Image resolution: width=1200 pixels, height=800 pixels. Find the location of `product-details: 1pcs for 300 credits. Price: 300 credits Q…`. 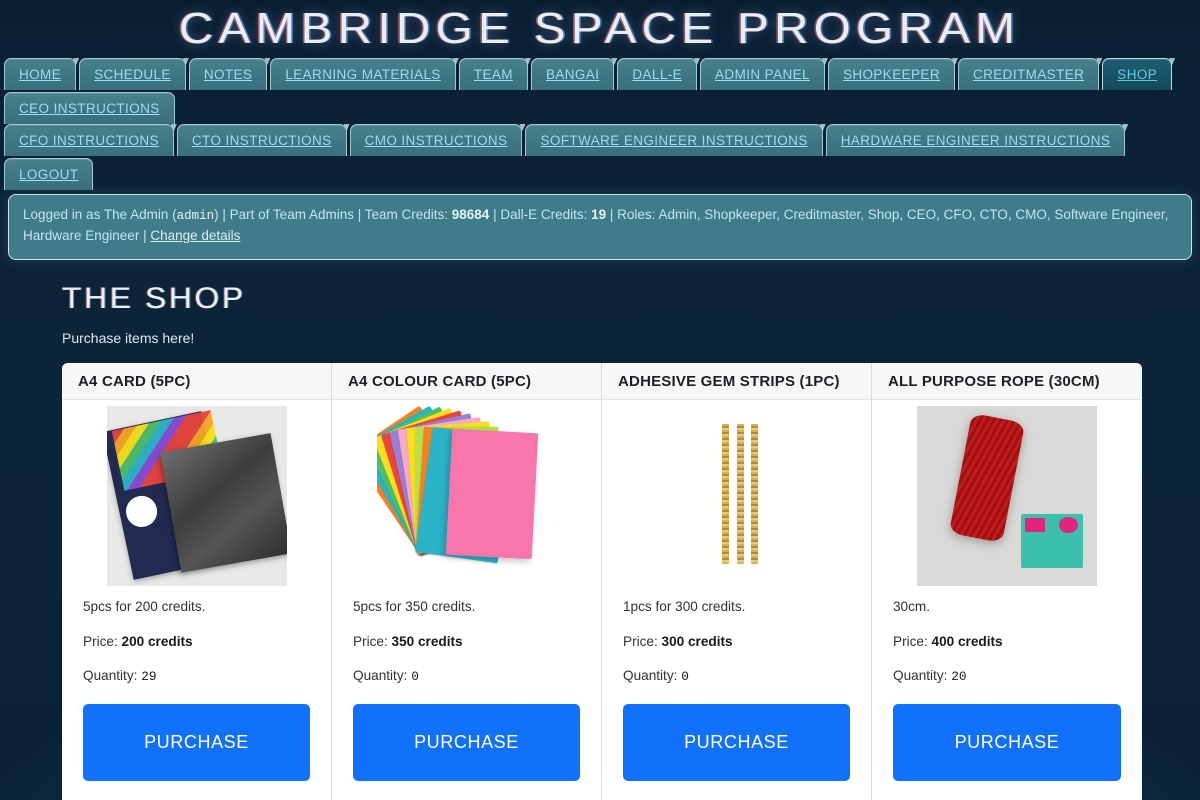

product-details: 1pcs for 300 credits. Price: 300 credits Q… is located at coordinates (736, 643).